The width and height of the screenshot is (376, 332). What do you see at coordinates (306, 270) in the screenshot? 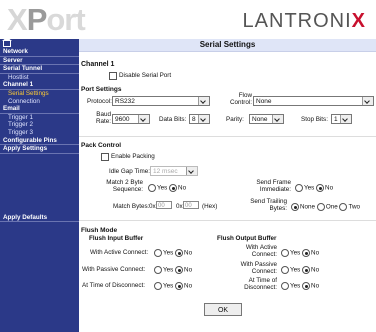
I see `flush-out-passive-no-radio` at bounding box center [306, 270].